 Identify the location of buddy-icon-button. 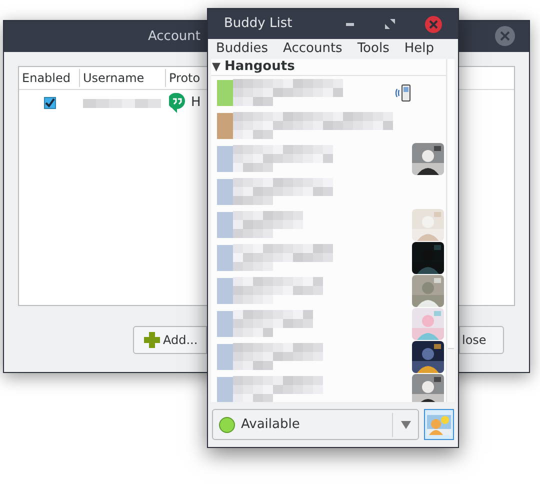
(439, 424).